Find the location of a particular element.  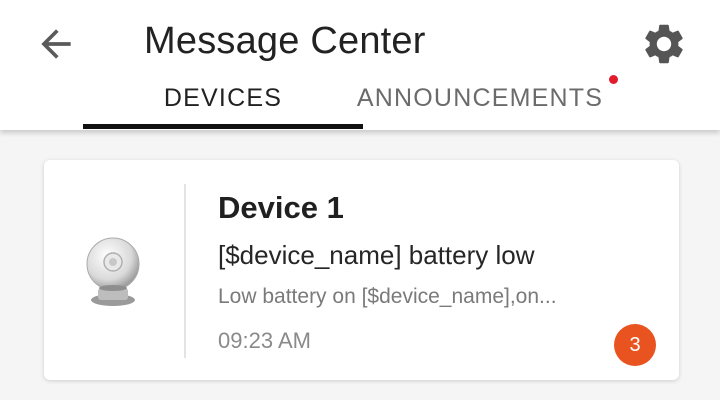

notification-dot is located at coordinates (613, 79).